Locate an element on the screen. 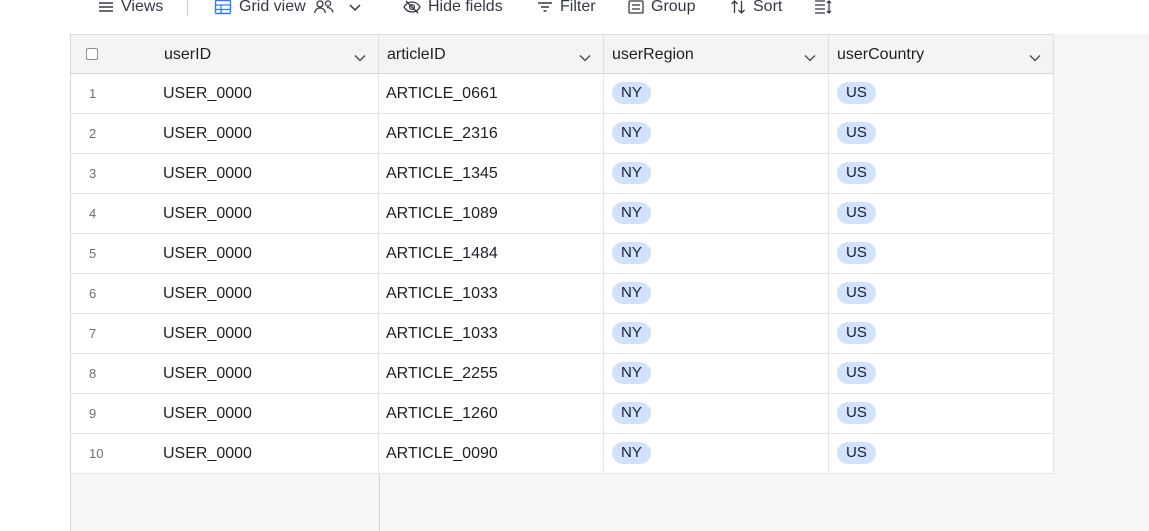 This screenshot has width=1149, height=531. table-row: 4 USER_0000 ARTICLE_1089 NY US is located at coordinates (562, 214).